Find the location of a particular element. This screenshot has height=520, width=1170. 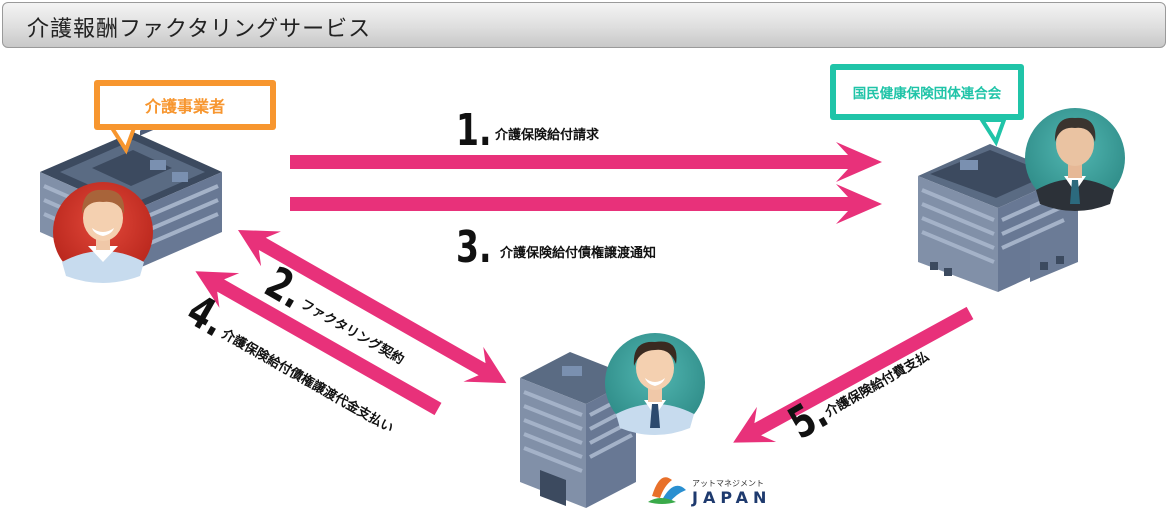

step-1-number: 1. is located at coordinates (473, 130).